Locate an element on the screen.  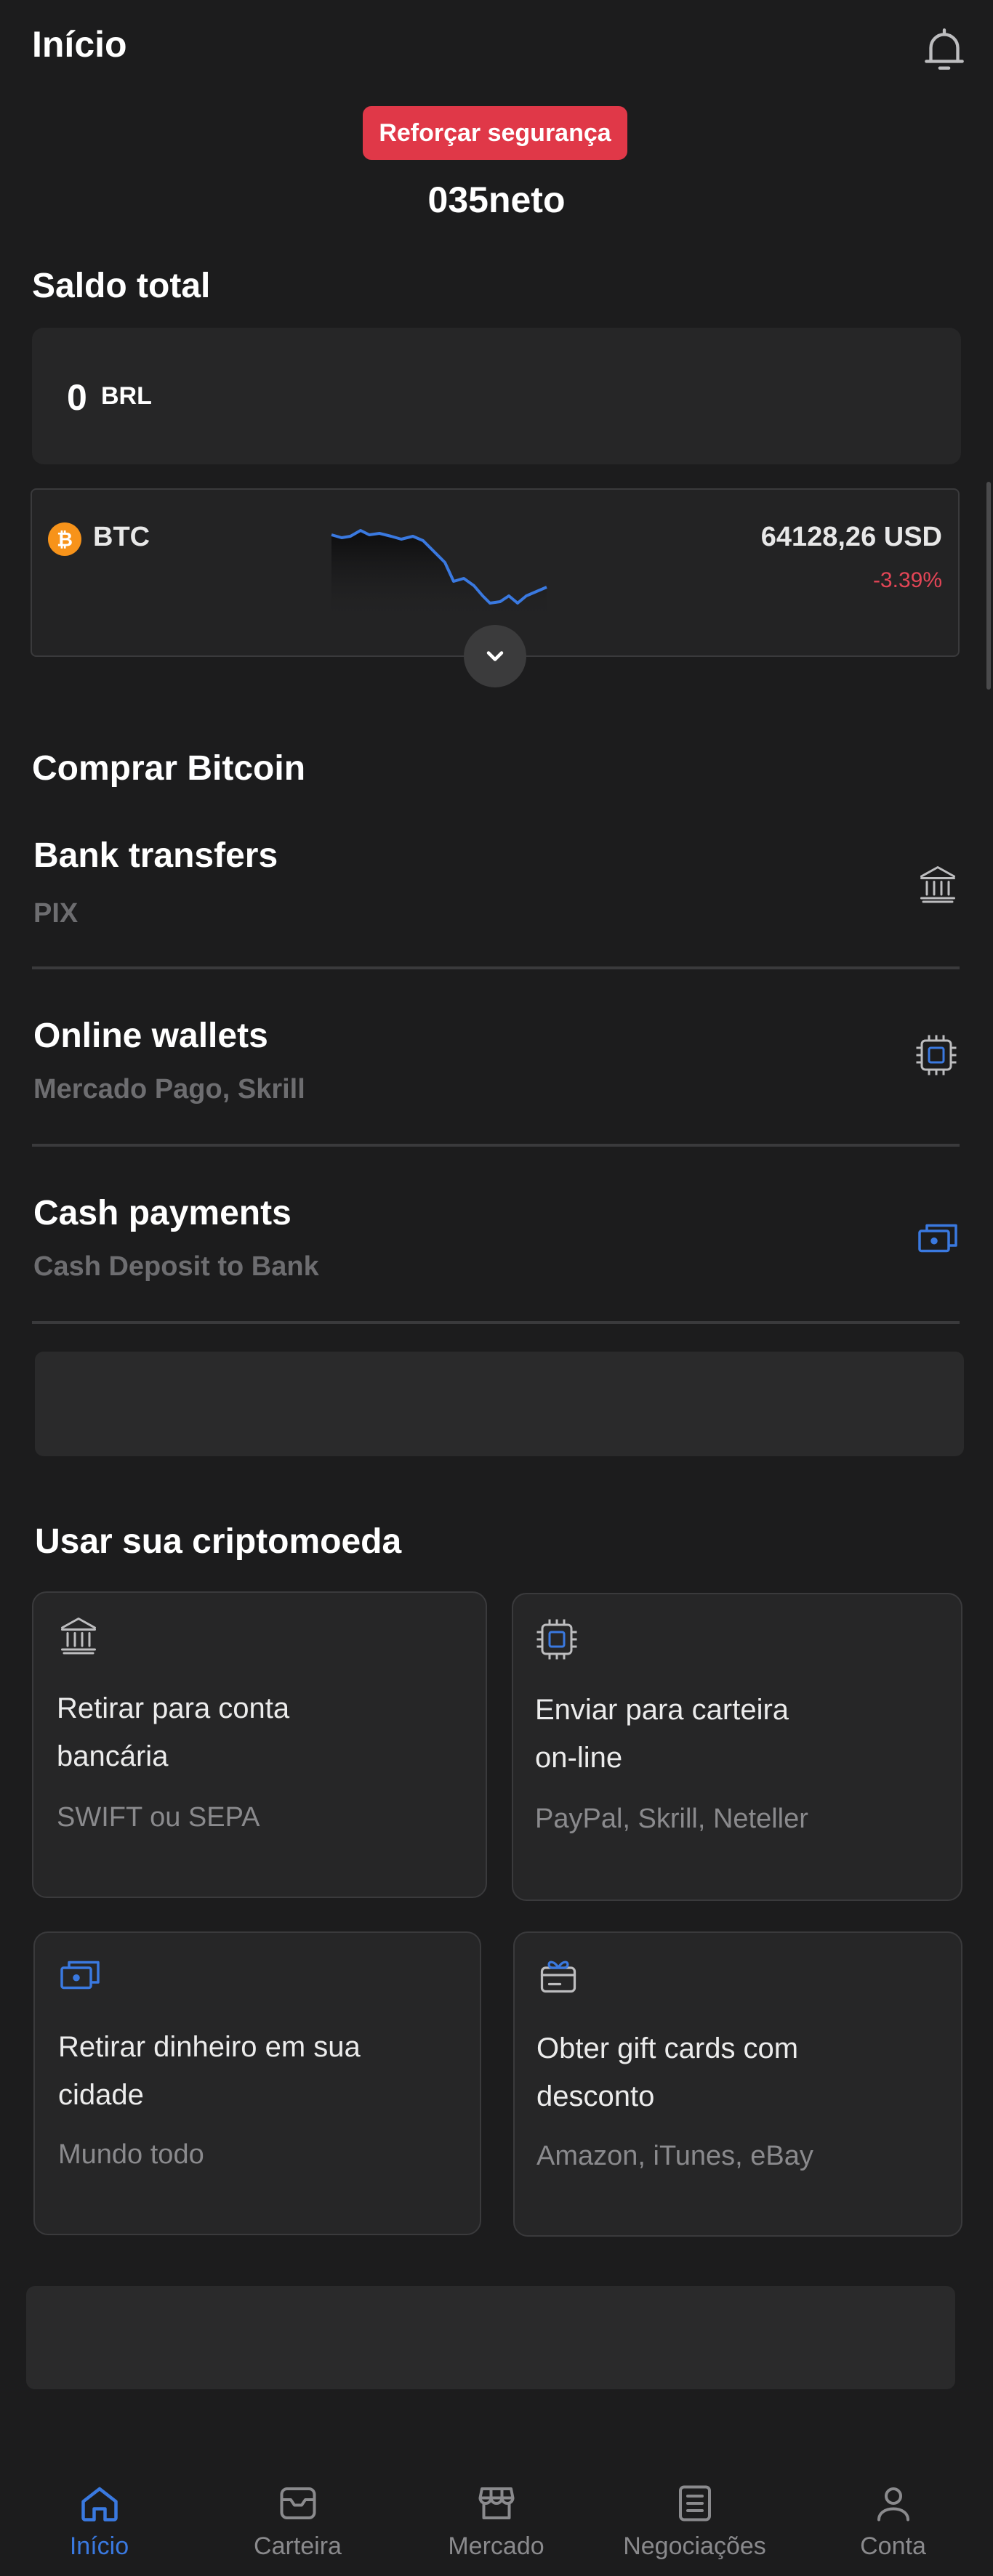
nav-item-conta: Conta is located at coordinates (893, 2522).